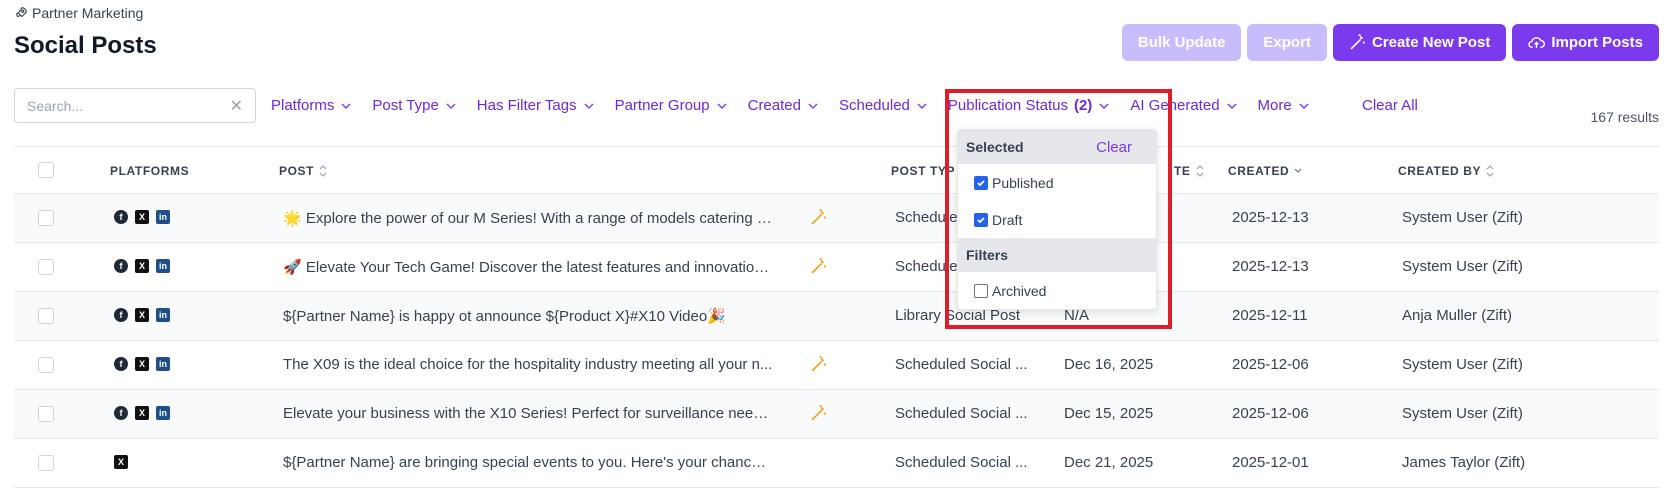 The image size is (1673, 493). I want to click on cloud-upload-icon, so click(1537, 43).